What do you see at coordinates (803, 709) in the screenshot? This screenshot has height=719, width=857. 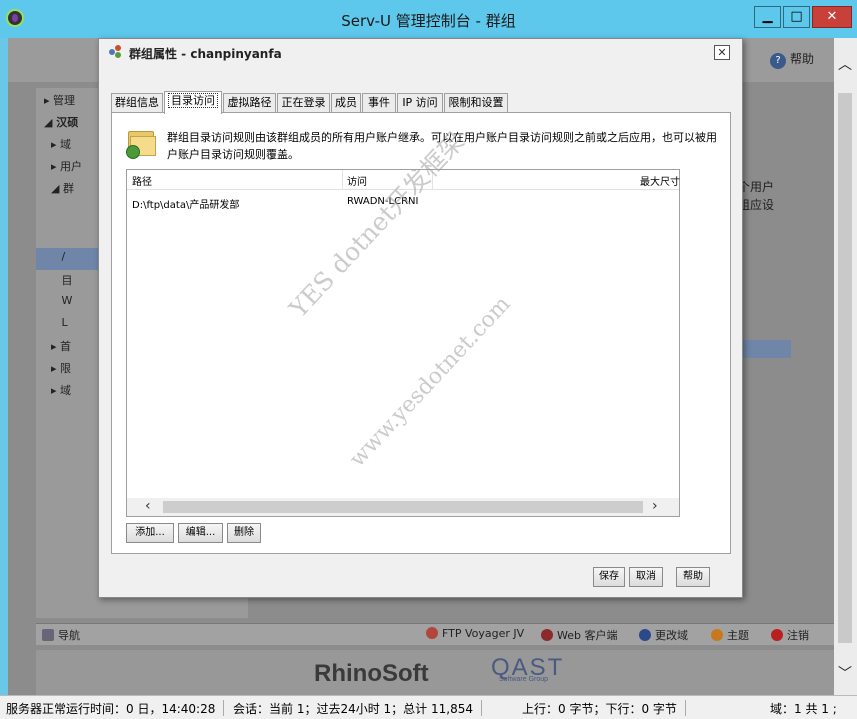 I see `status-domains: 域：1 共 1 ;` at bounding box center [803, 709].